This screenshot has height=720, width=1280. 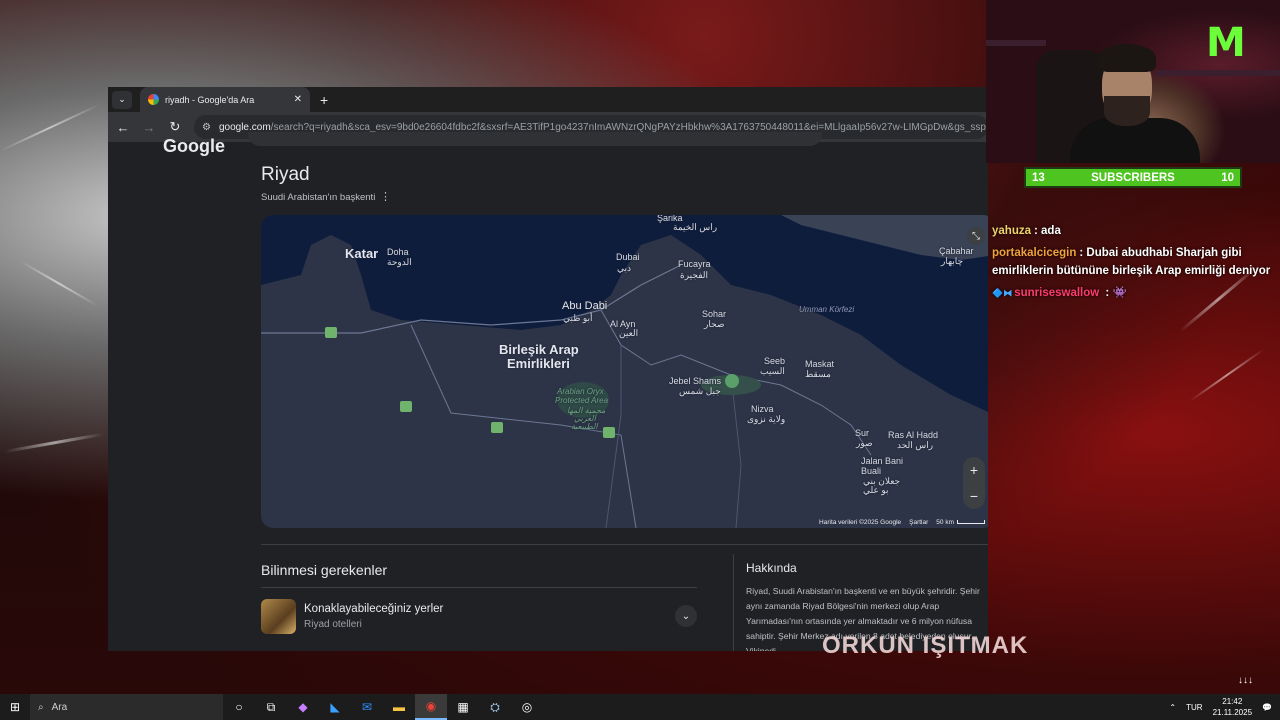 I want to click on fullscreen-collapse-icon: ⤡, so click(x=976, y=236).